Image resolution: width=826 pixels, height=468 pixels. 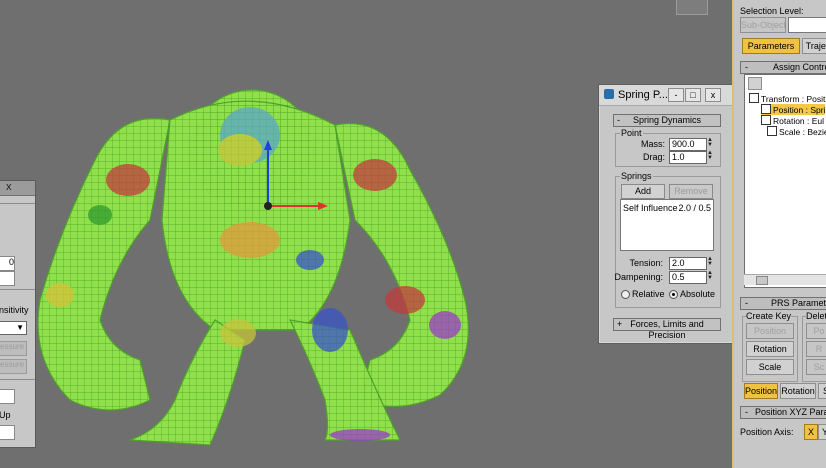 I want to click on sensitivity-label: nsitivity, so click(x=14, y=310).